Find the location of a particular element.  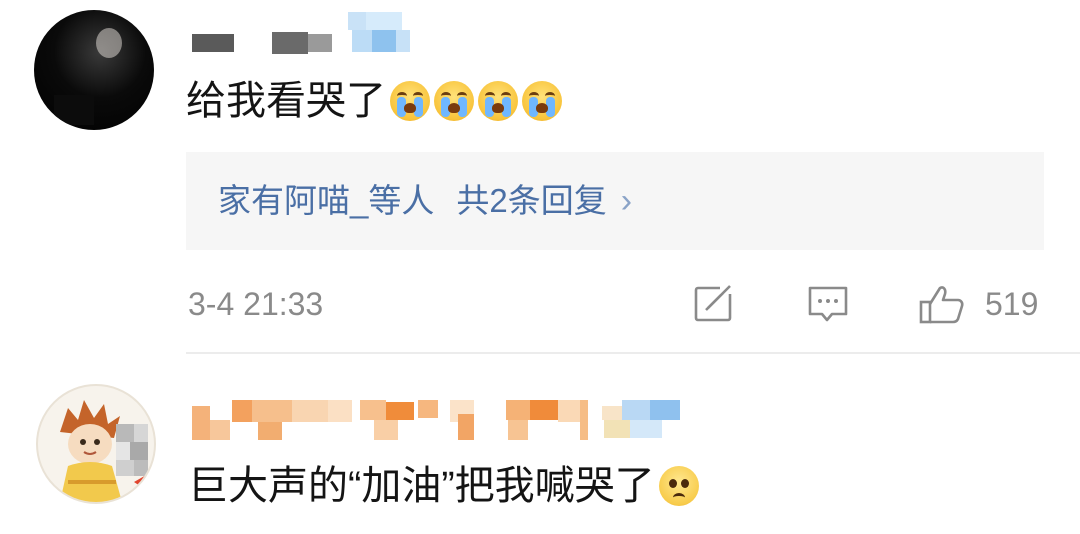

comment-timestamp: 3-4 21:33 is located at coordinates (256, 304).